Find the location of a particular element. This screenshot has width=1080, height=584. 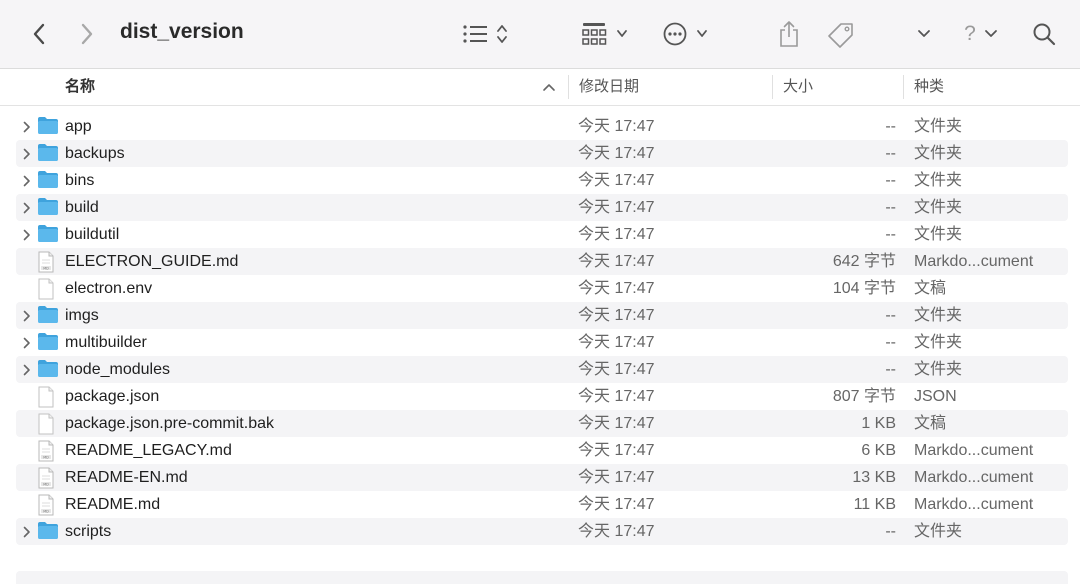

table-row: app 今天 17:47 -- 文件夹 is located at coordinates (542, 126).